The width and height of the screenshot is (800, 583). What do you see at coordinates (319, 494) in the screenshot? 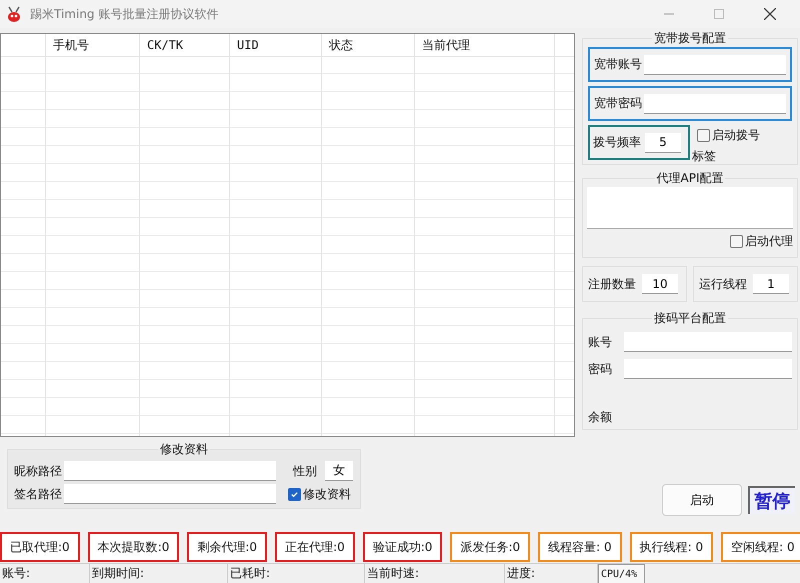
I see `checkbox: 修改资料` at bounding box center [319, 494].